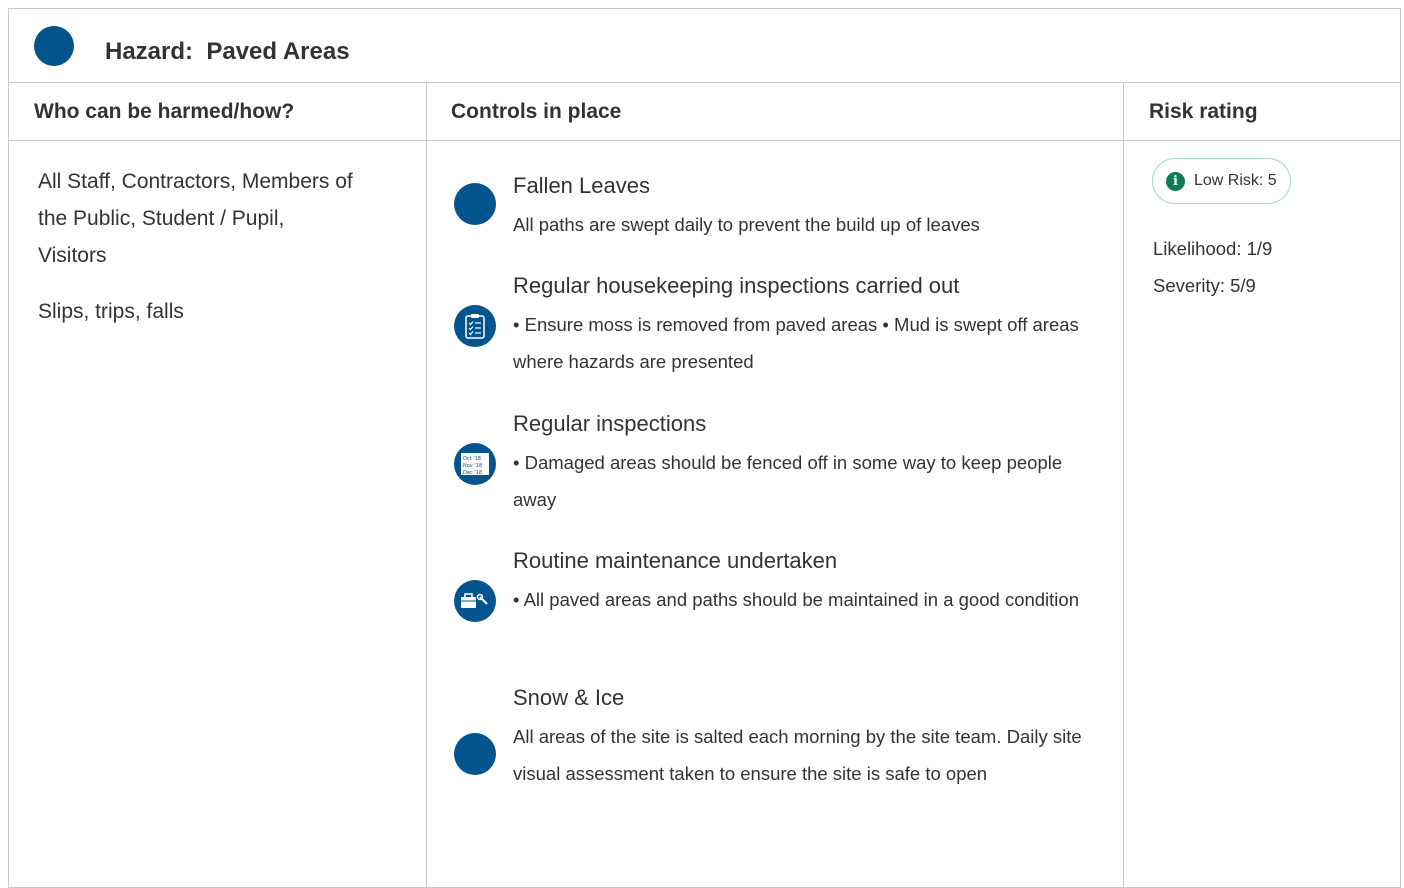 This screenshot has width=1404, height=888. I want to click on calendar-icon-text: Oct '18, so click(472, 459).